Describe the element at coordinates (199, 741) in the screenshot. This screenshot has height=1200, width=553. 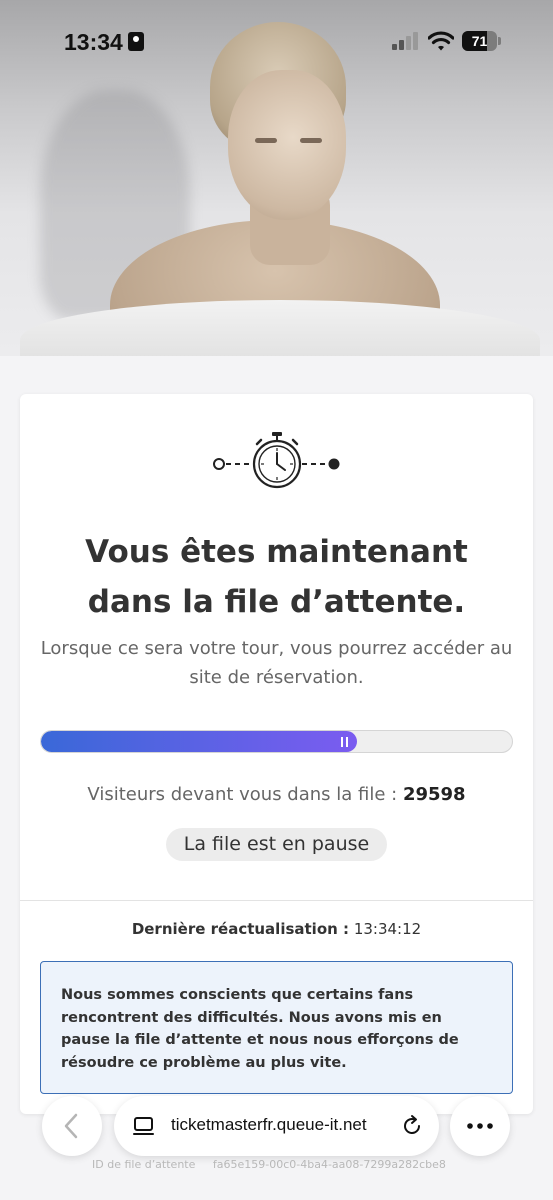
I see `queue-progress-fill` at that location.